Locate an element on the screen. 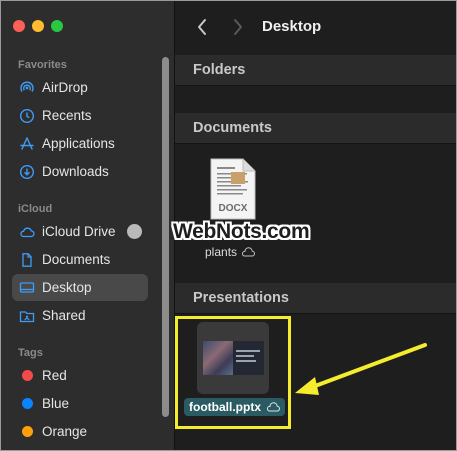  sidebar-item-label: Recents is located at coordinates (67, 115).